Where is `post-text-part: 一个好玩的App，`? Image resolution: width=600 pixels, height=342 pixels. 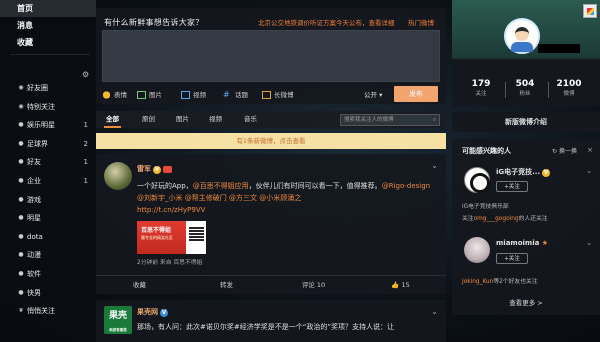 post-text-part: 一个好玩的App， is located at coordinates (165, 186).